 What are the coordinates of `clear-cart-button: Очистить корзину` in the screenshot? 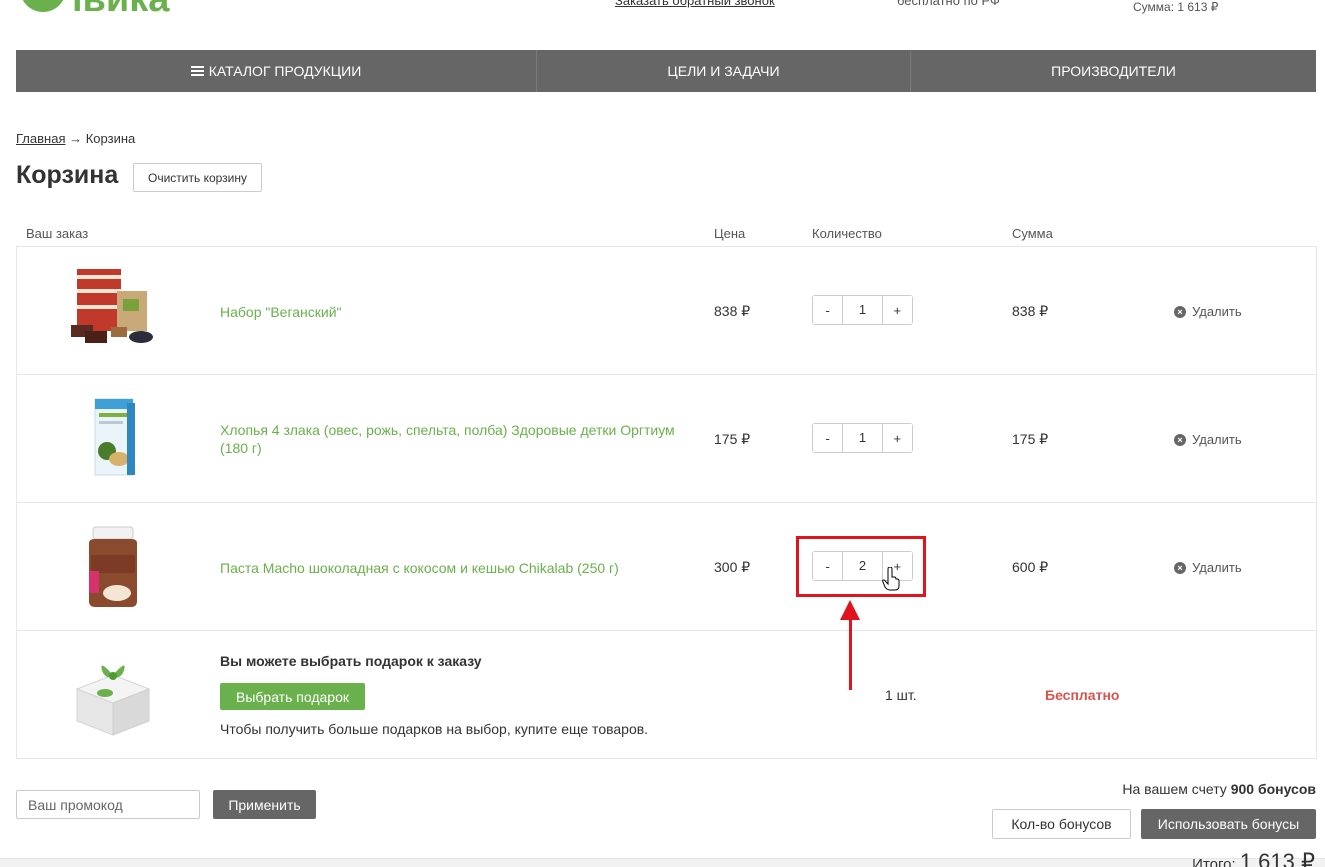 It's located at (197, 177).